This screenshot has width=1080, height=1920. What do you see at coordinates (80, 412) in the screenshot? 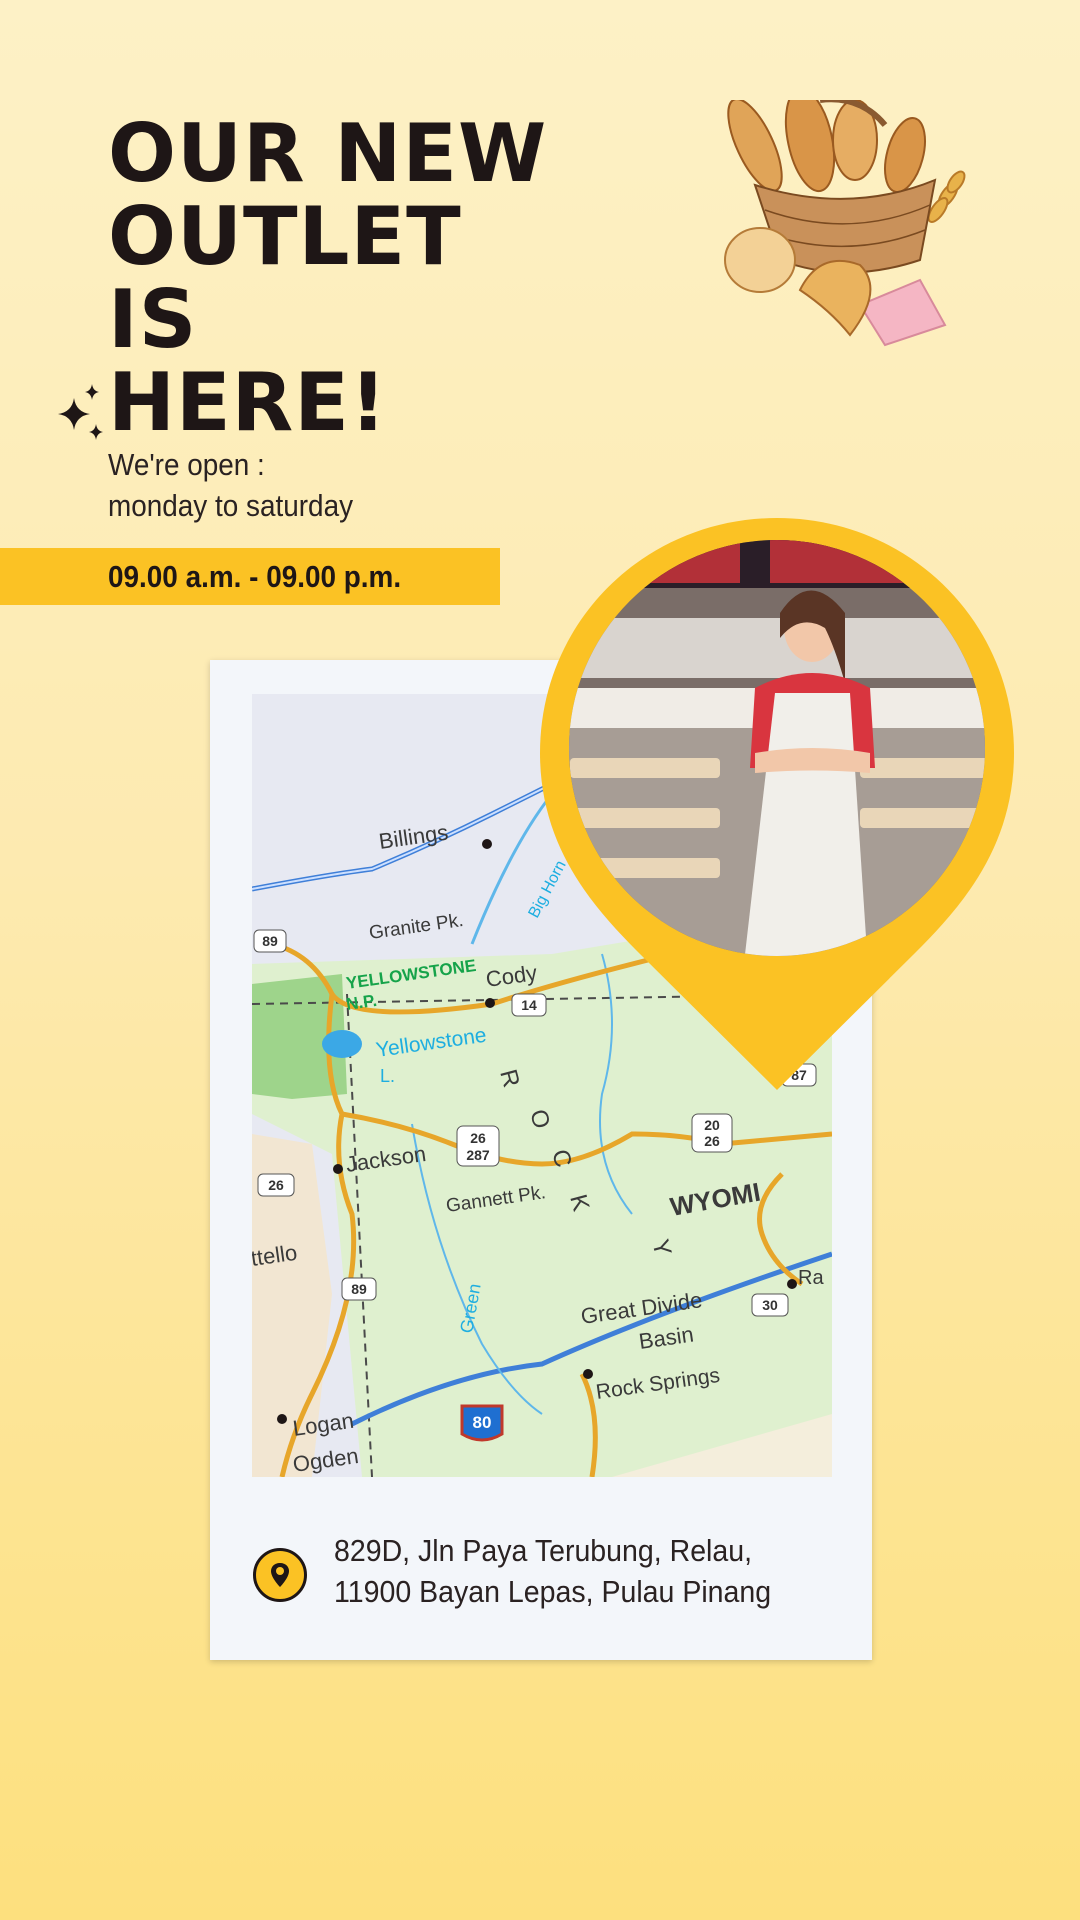
I see `sparkle-icon` at bounding box center [80, 412].